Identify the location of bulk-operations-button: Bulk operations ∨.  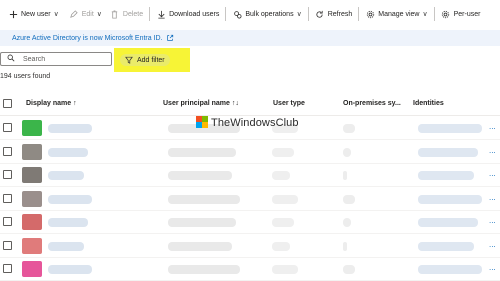
(267, 14).